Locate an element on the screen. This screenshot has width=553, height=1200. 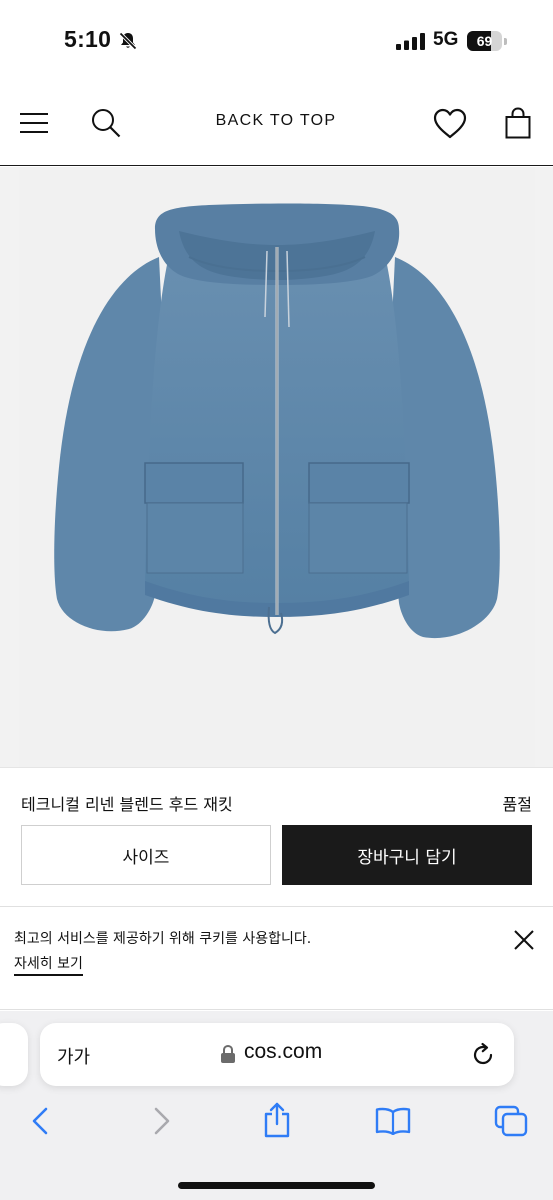
text-size-button: 가가 is located at coordinates (73, 1056).